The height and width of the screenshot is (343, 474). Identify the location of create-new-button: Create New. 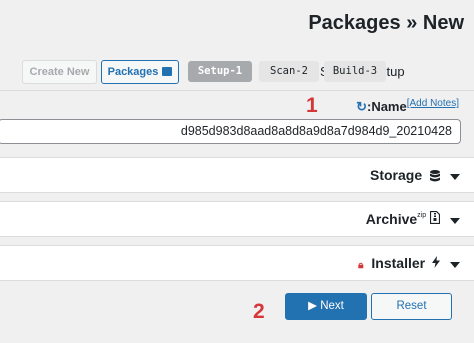
(59, 72).